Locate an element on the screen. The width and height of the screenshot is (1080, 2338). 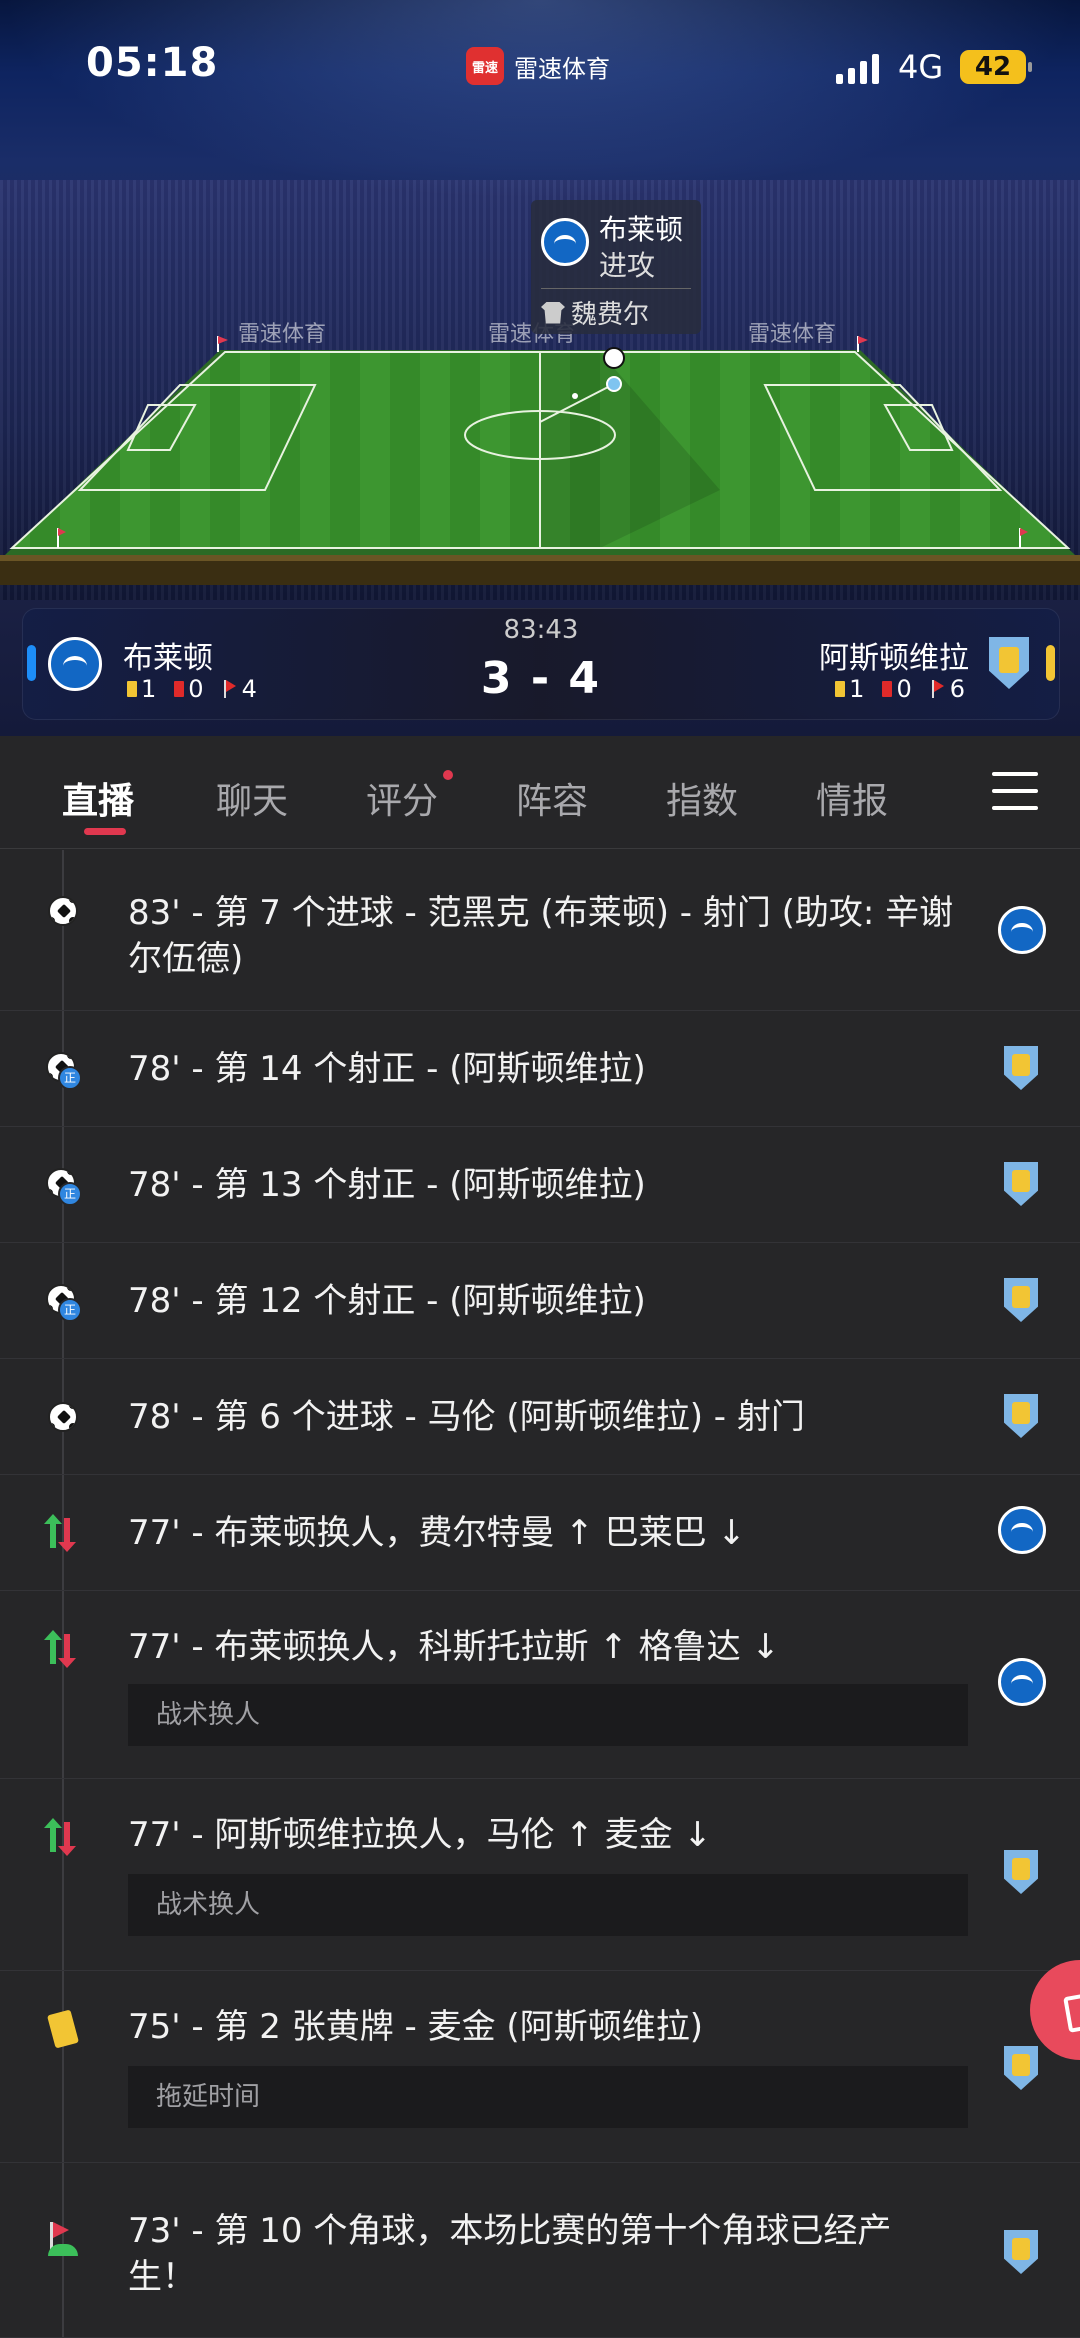
event-text: 78' - 第 6 个进球 - 马伦 (阿斯顿维拉) - 射门 is located at coordinates (466, 1417).